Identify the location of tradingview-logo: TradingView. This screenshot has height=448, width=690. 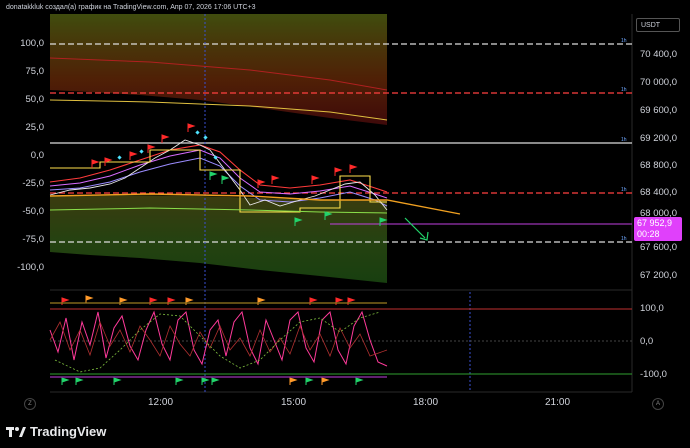
(56, 431).